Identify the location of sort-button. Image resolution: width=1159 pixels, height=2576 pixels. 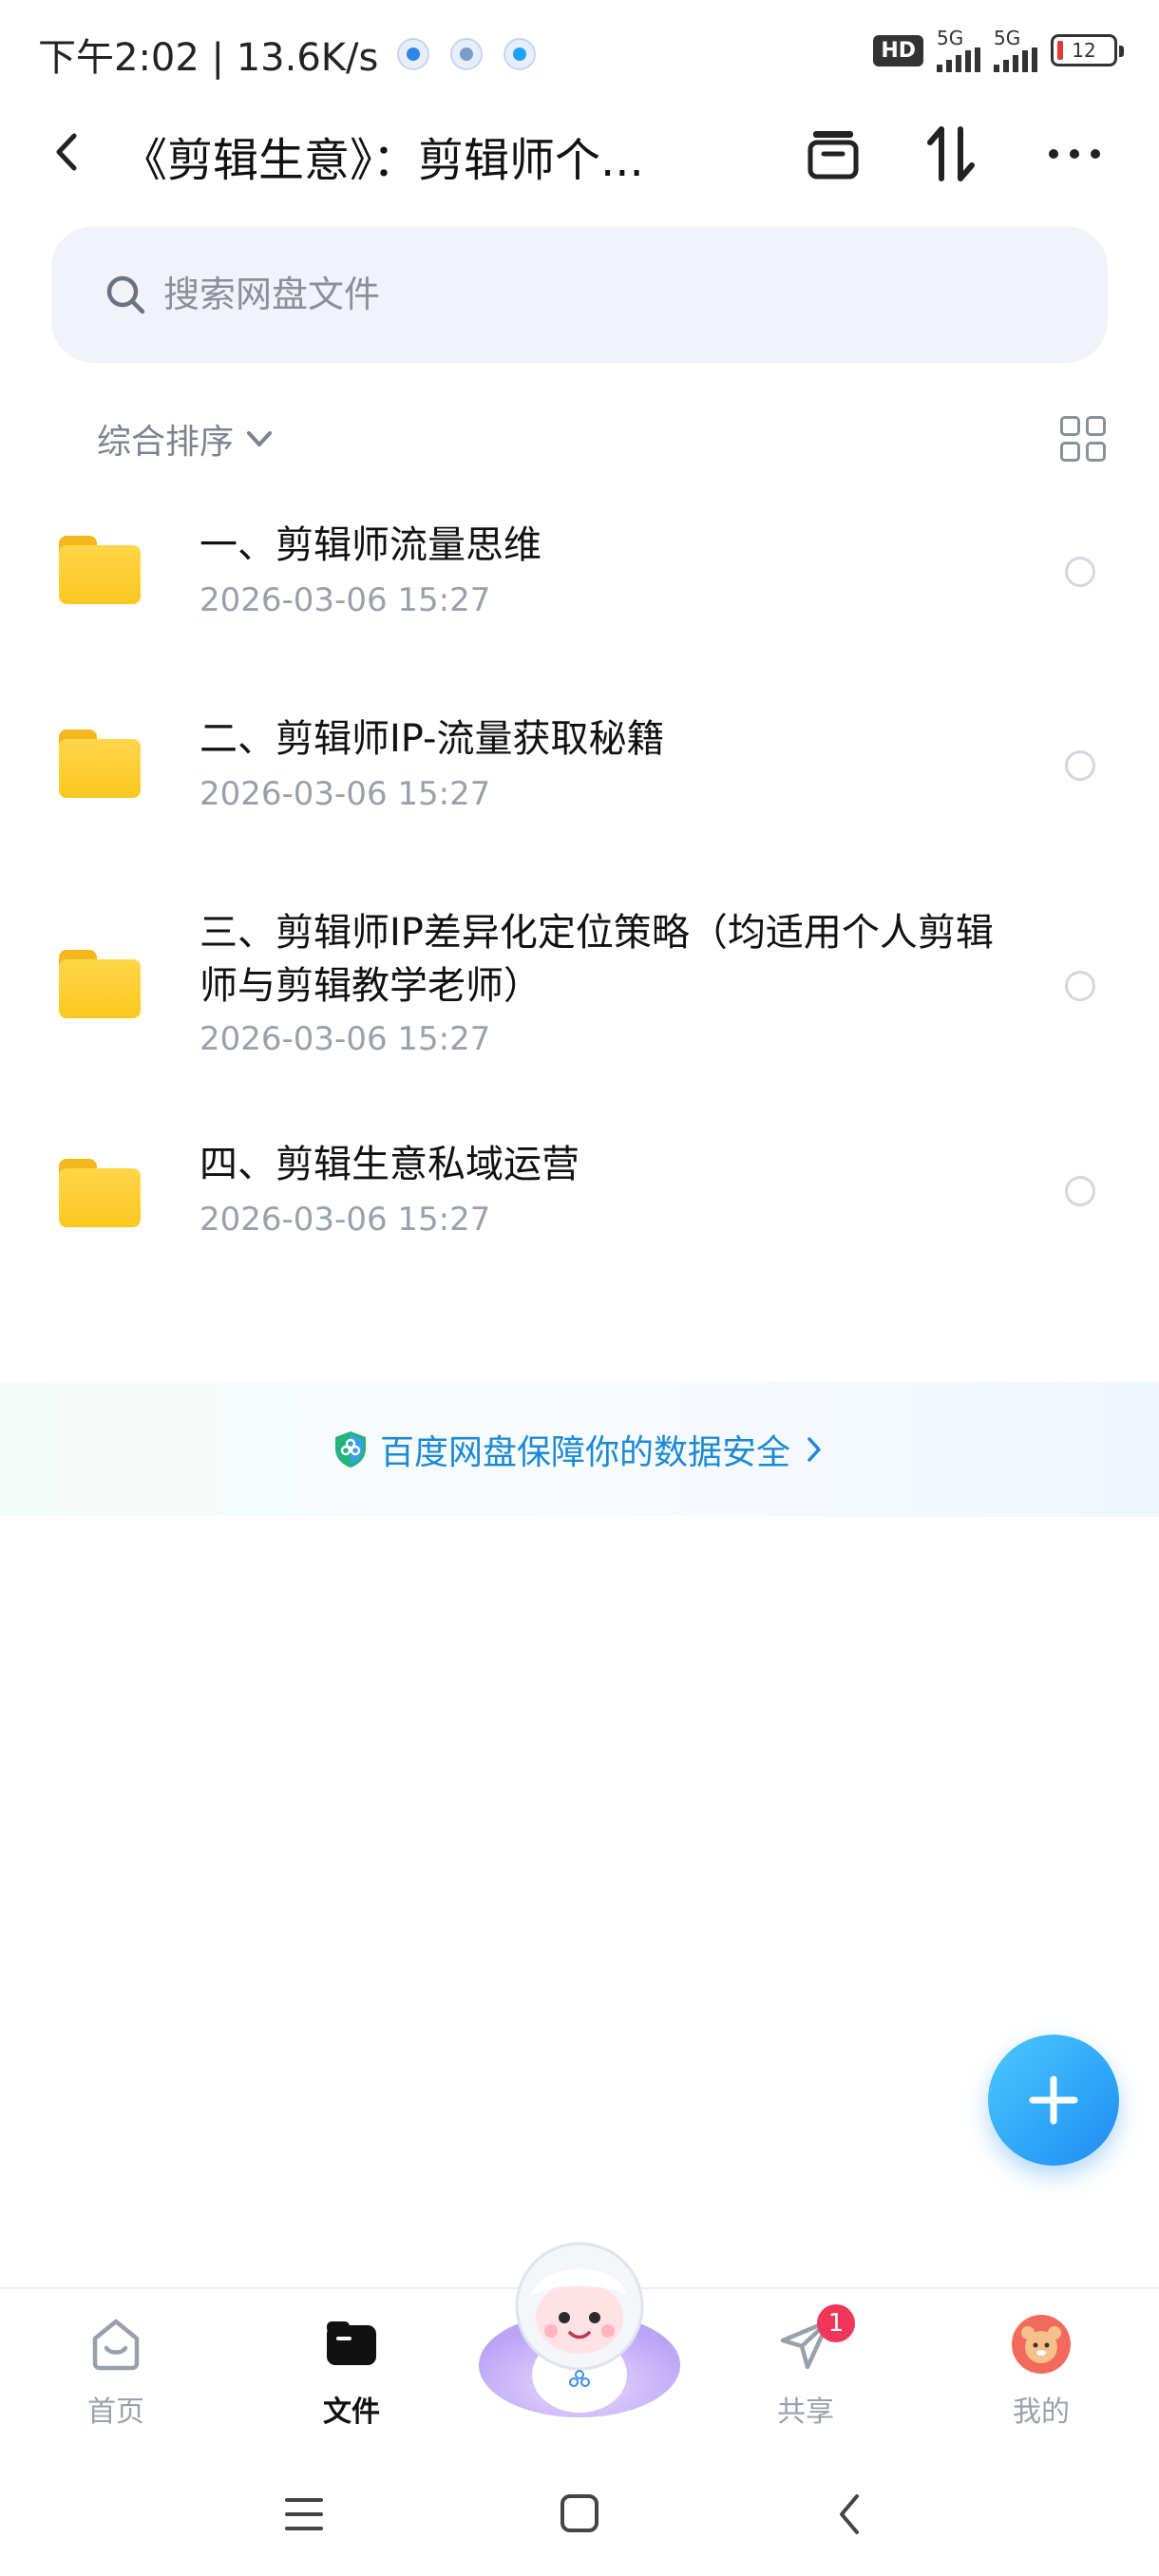
(951, 154).